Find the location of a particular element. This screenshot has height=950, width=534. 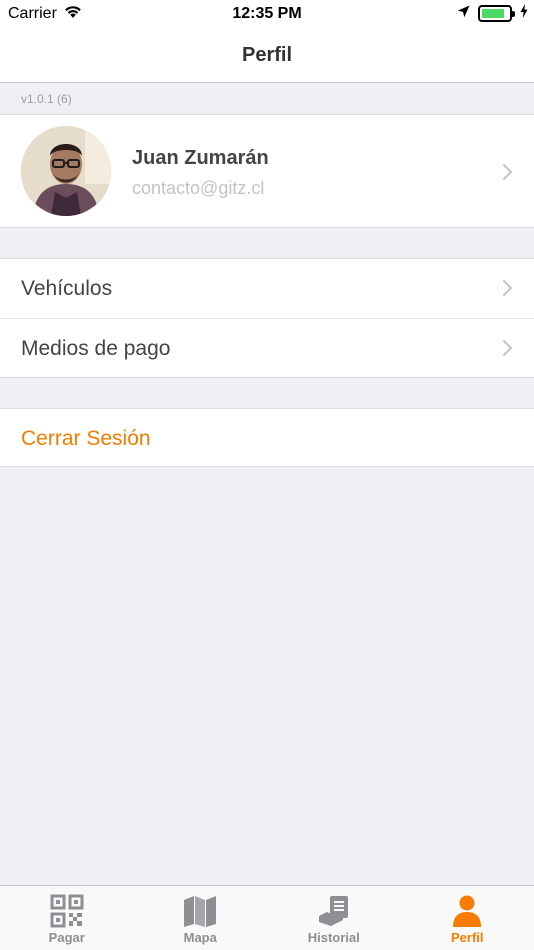

tab-historial: Historial is located at coordinates (334, 918).